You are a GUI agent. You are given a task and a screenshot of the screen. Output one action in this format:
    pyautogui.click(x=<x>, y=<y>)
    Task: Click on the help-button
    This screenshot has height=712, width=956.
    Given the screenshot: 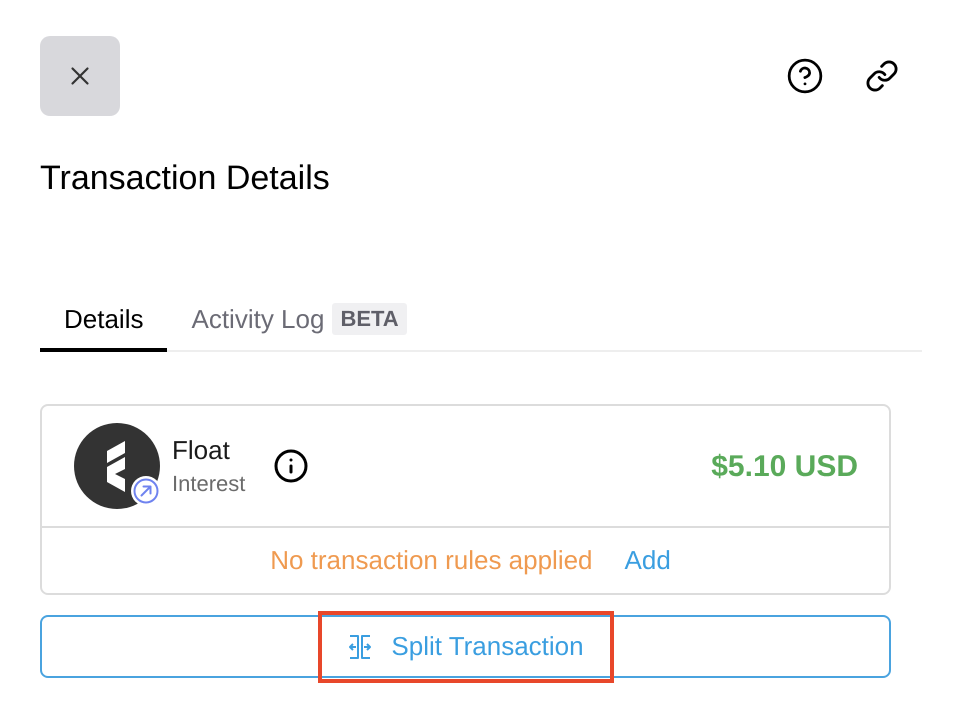 What is the action you would take?
    pyautogui.click(x=805, y=76)
    